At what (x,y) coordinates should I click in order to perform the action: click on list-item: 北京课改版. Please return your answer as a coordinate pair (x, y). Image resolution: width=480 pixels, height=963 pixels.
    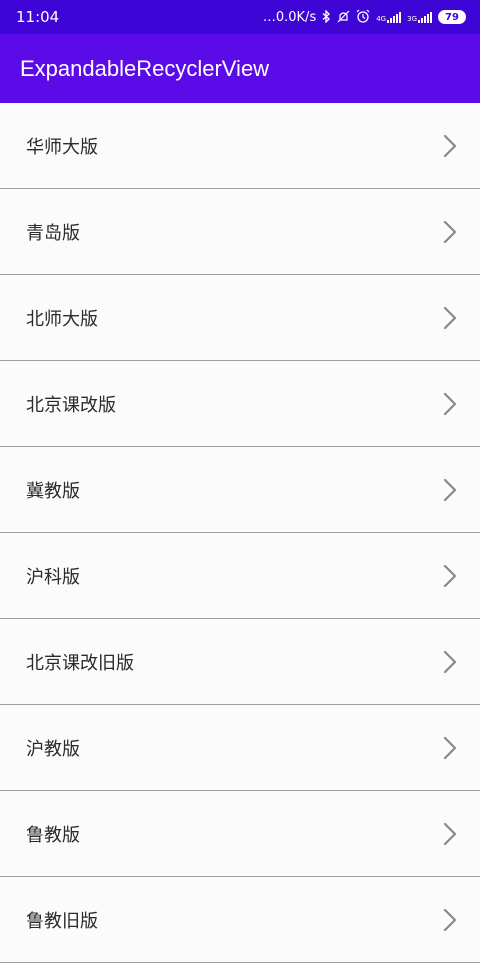
    Looking at the image, I should click on (240, 404).